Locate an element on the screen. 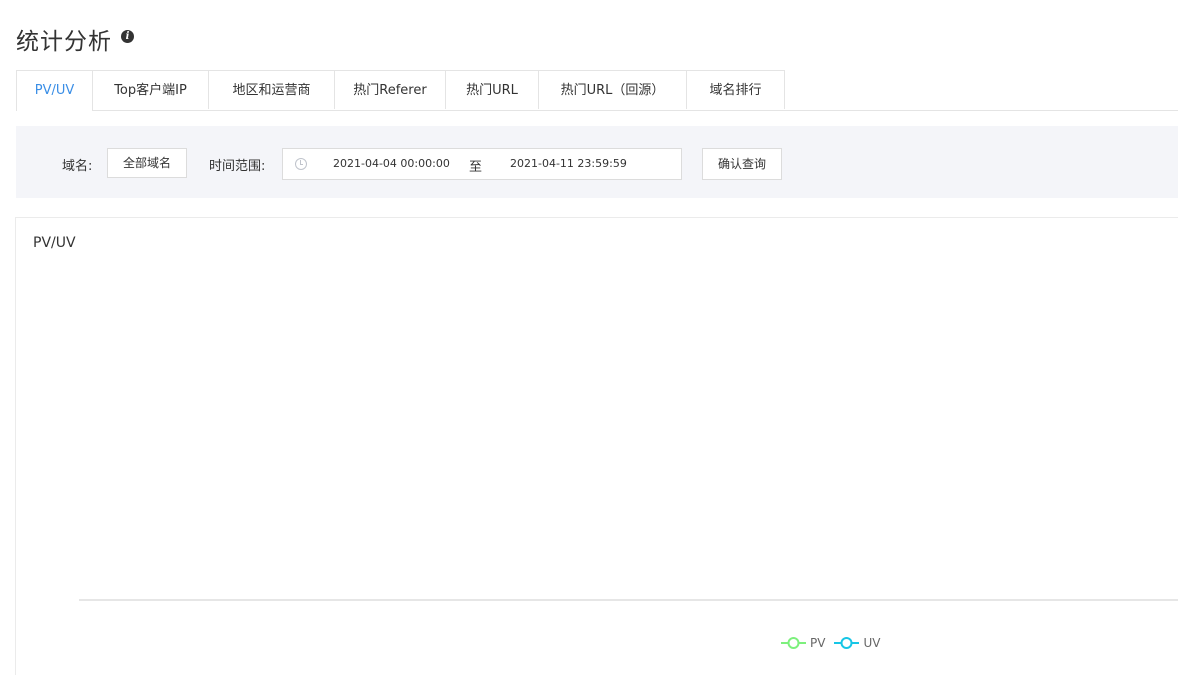 The image size is (1178, 675). tab-hot-referer: 热门Referer is located at coordinates (390, 89).